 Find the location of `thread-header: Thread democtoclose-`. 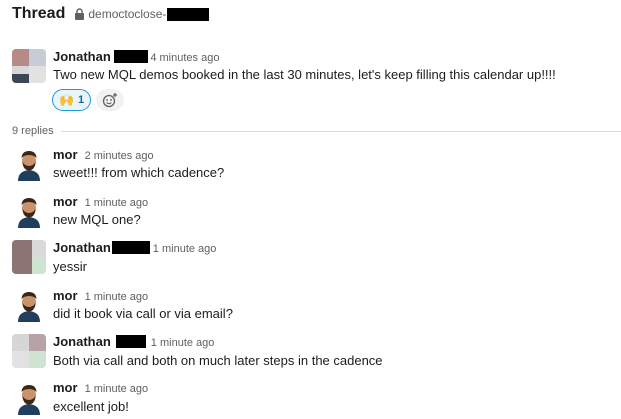

thread-header: Thread democtoclose- is located at coordinates (111, 14).